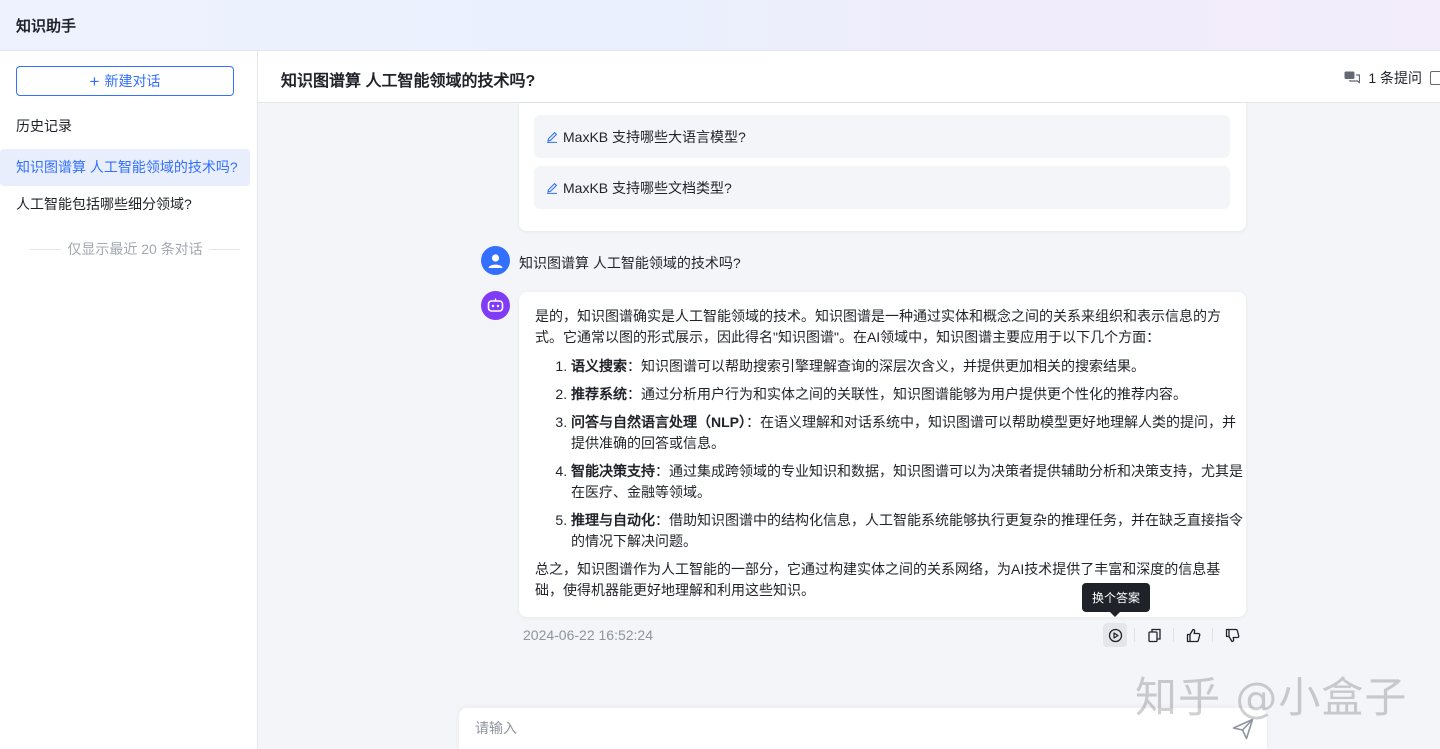  Describe the element at coordinates (94, 81) in the screenshot. I see `plus-icon: +` at that location.